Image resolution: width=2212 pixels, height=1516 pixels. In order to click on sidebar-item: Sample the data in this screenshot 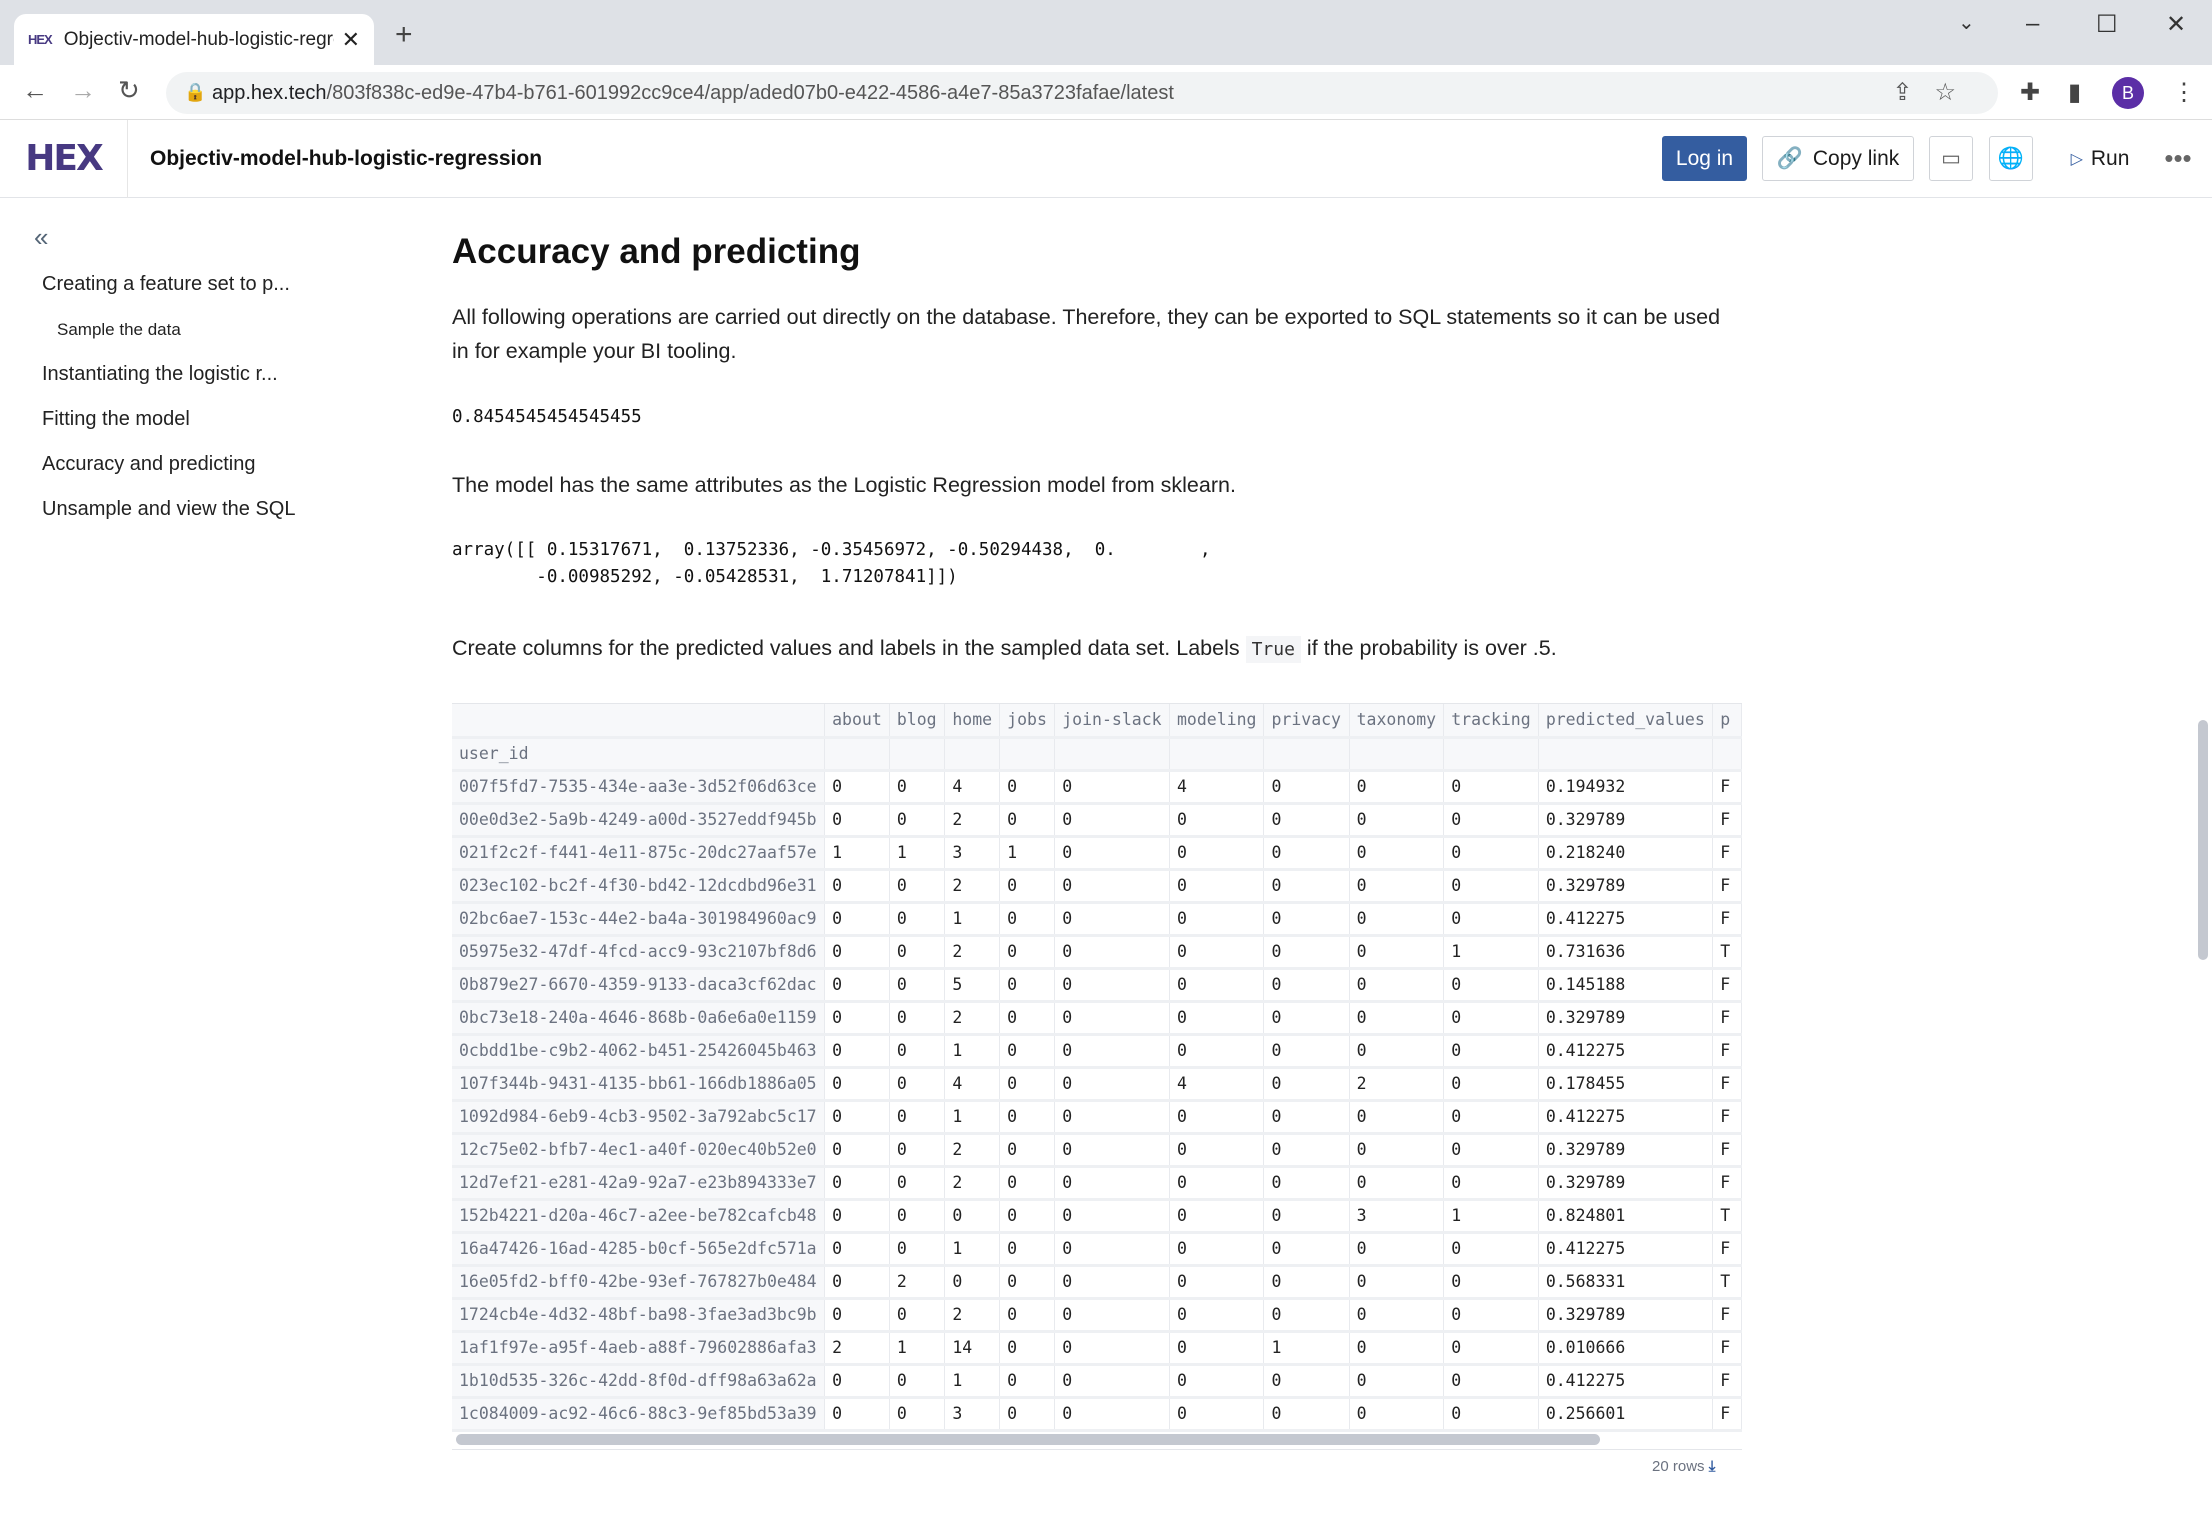, I will do `click(119, 330)`.